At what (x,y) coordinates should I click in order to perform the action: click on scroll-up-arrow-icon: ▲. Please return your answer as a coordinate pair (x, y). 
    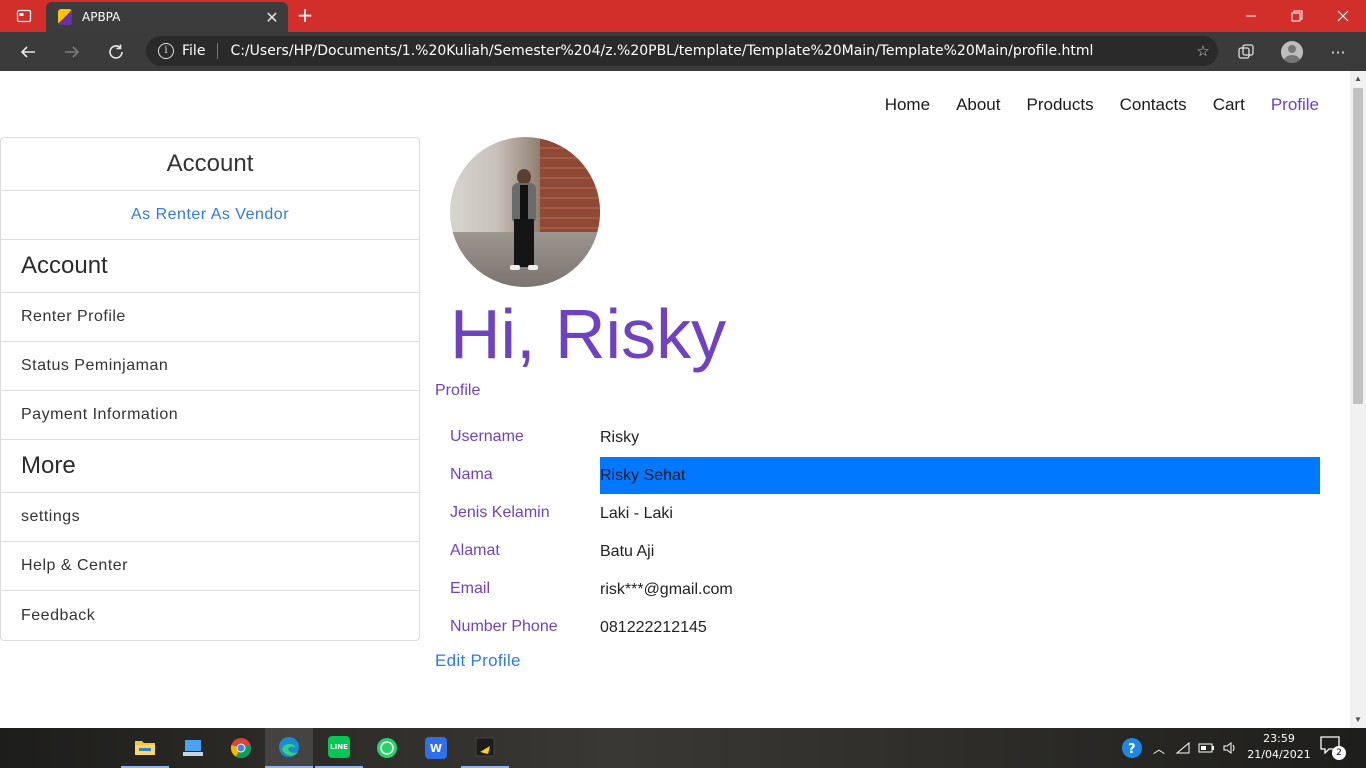
    Looking at the image, I should click on (1358, 79).